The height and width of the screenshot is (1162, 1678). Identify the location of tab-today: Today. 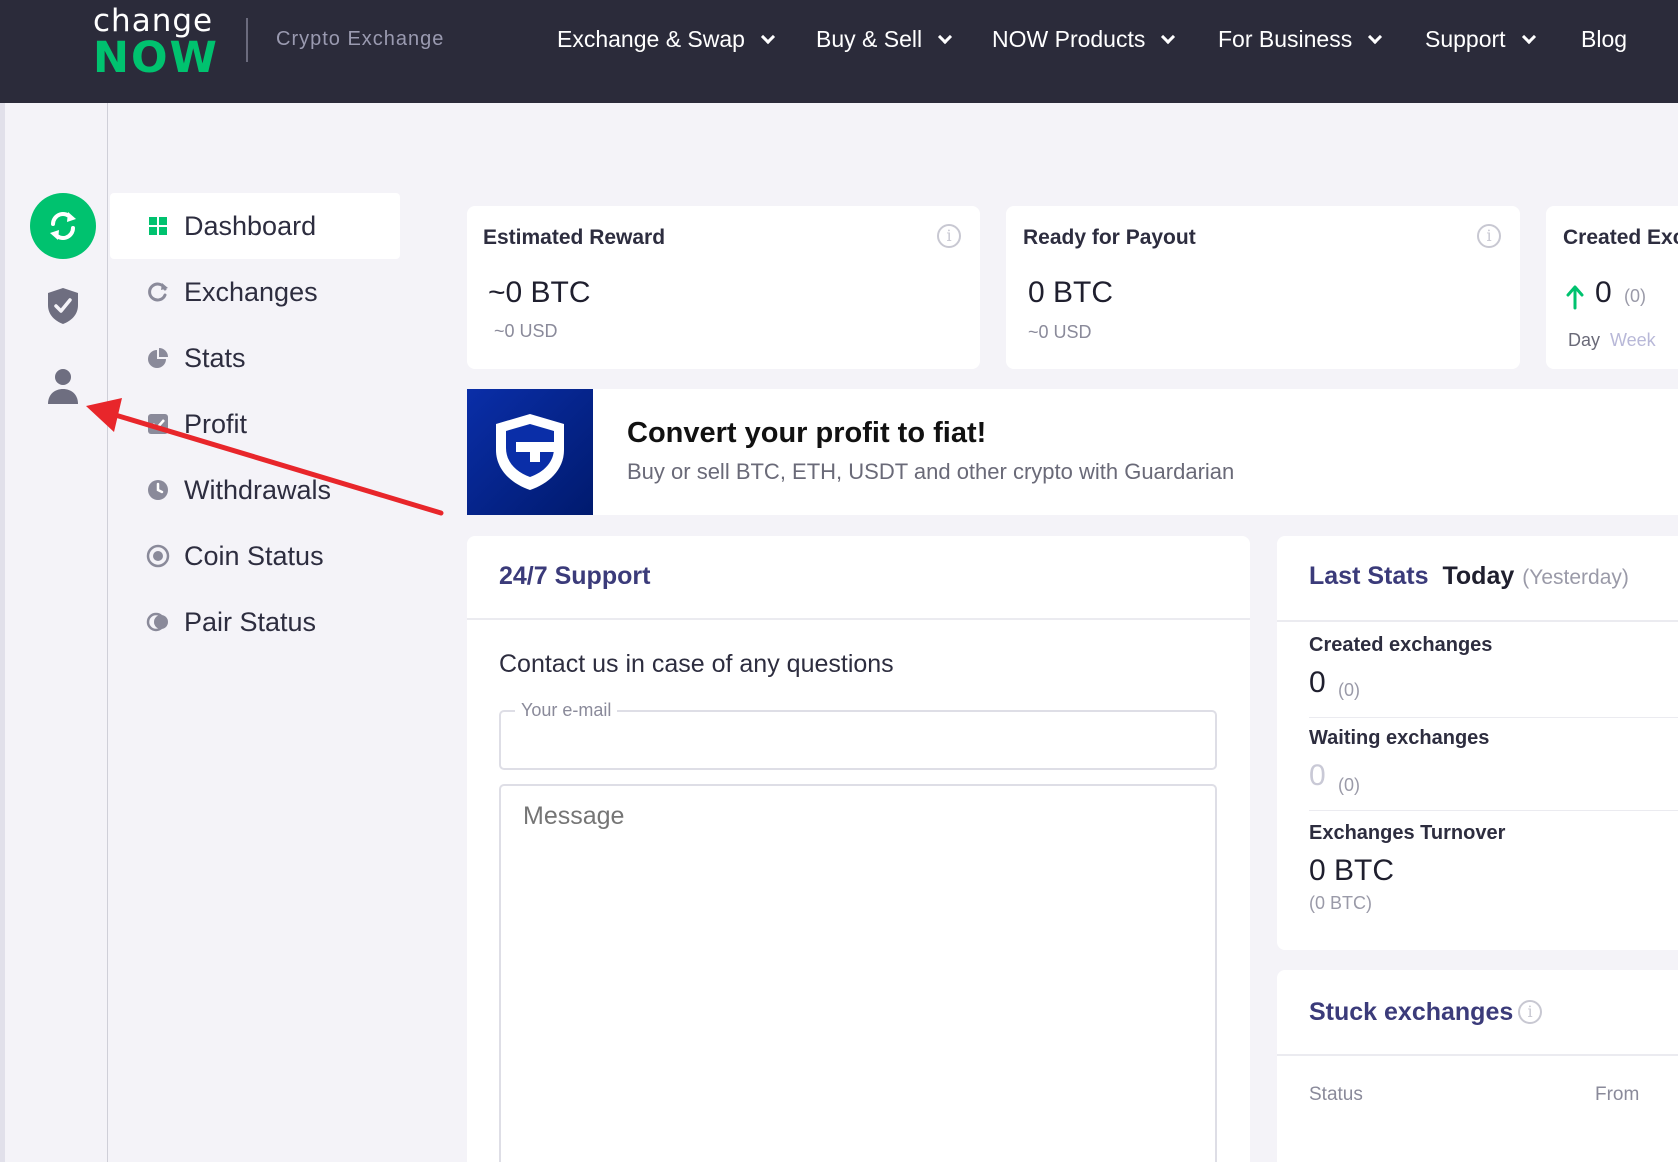
(1478, 576).